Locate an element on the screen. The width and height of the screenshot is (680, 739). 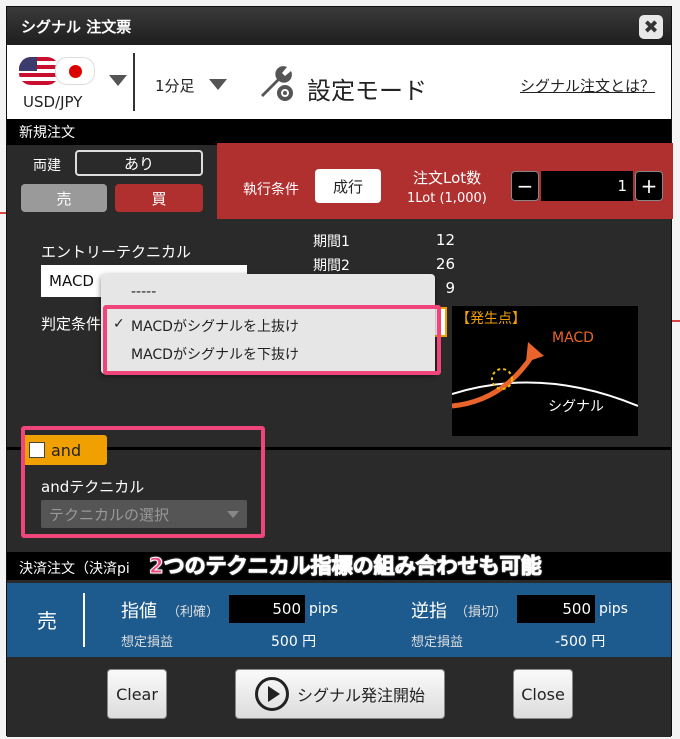
lot-minus-button: − is located at coordinates (525, 186).